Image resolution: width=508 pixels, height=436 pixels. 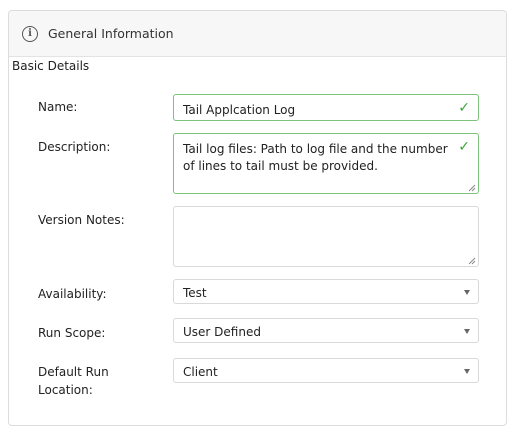 What do you see at coordinates (74, 147) in the screenshot?
I see `description-label: Description:` at bounding box center [74, 147].